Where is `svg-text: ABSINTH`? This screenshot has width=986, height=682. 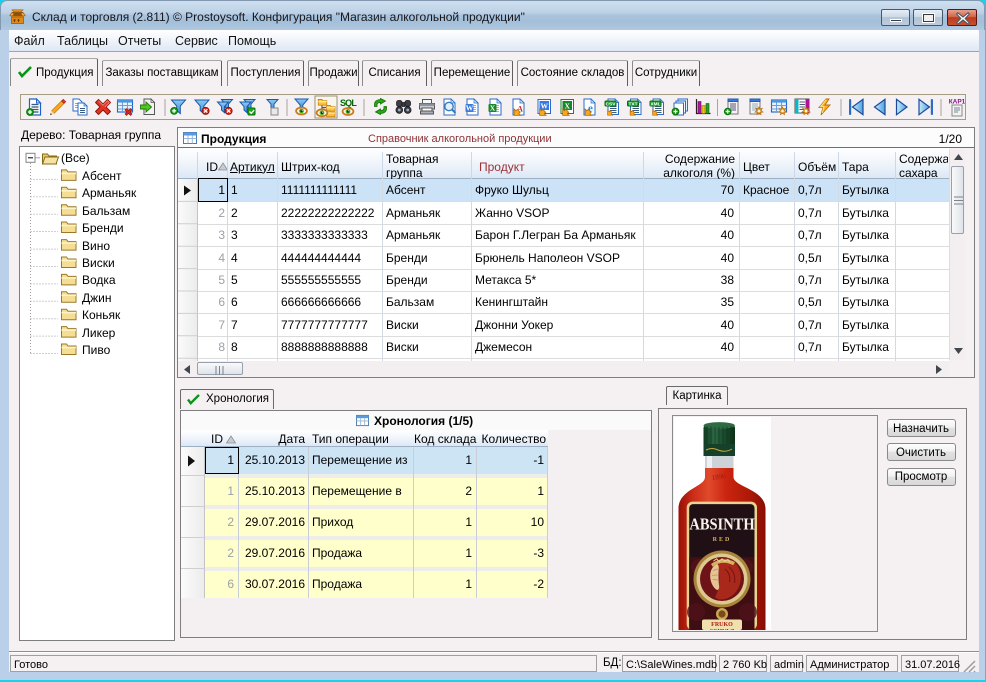
svg-text: ABSINTH is located at coordinates (721, 525).